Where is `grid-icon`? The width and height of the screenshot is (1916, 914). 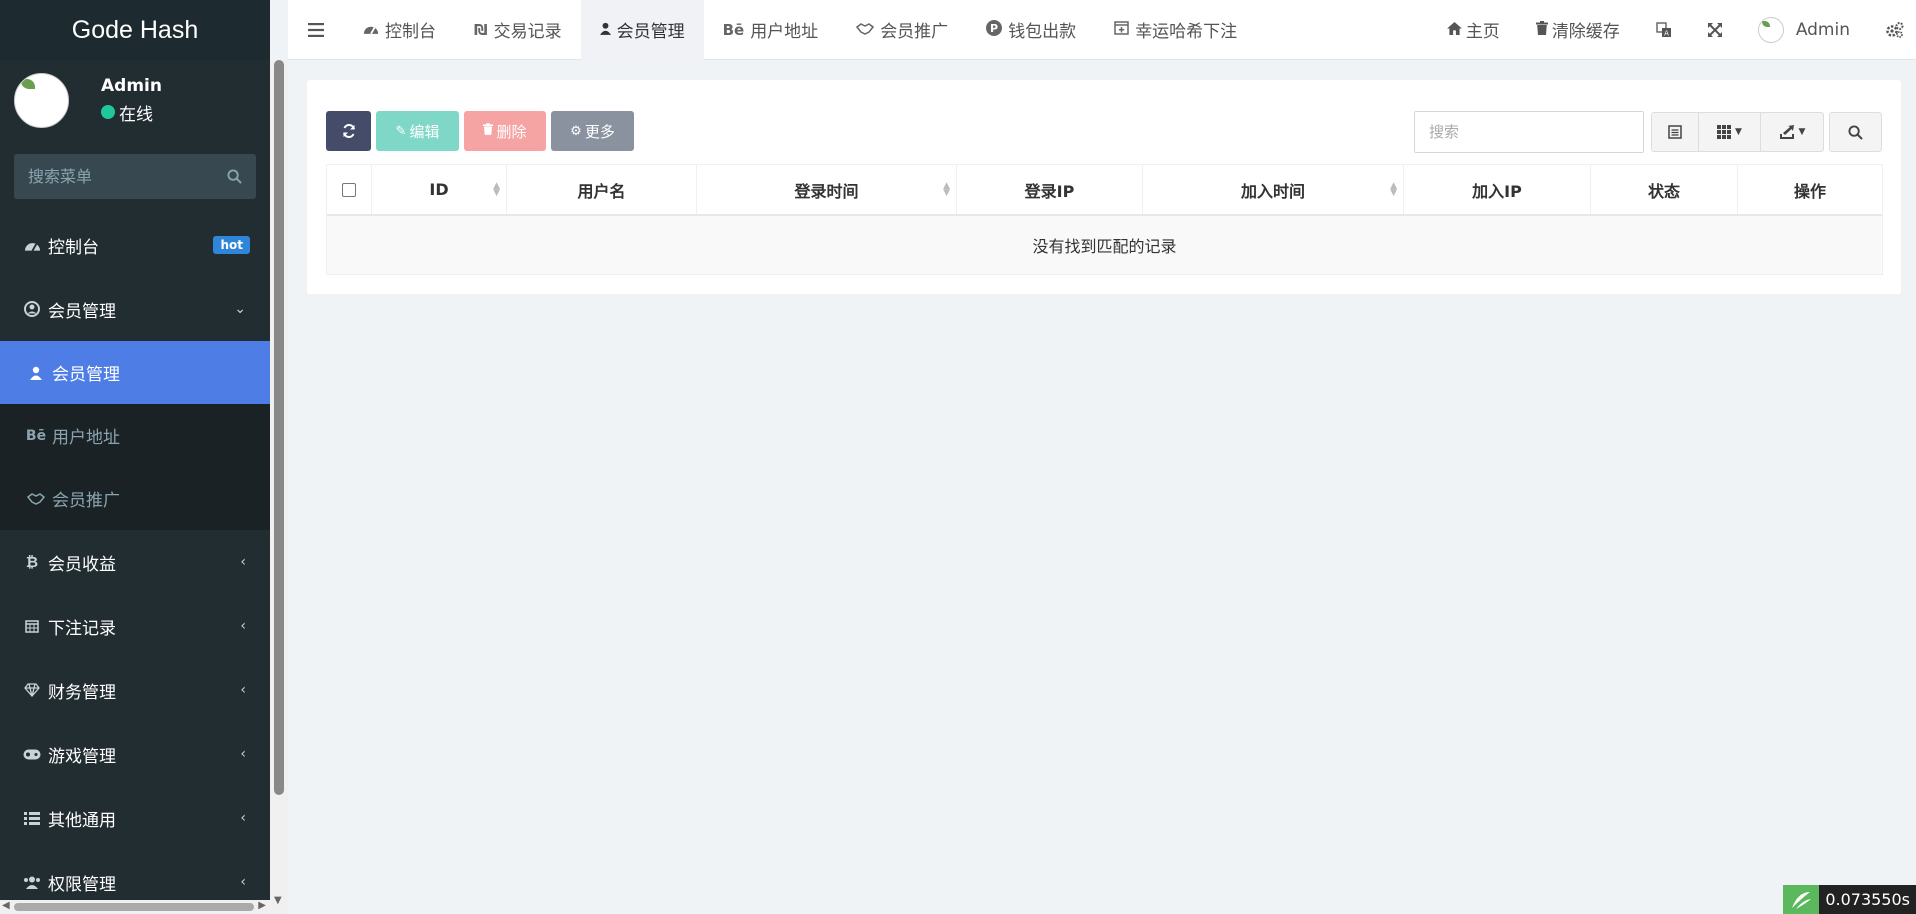 grid-icon is located at coordinates (1724, 132).